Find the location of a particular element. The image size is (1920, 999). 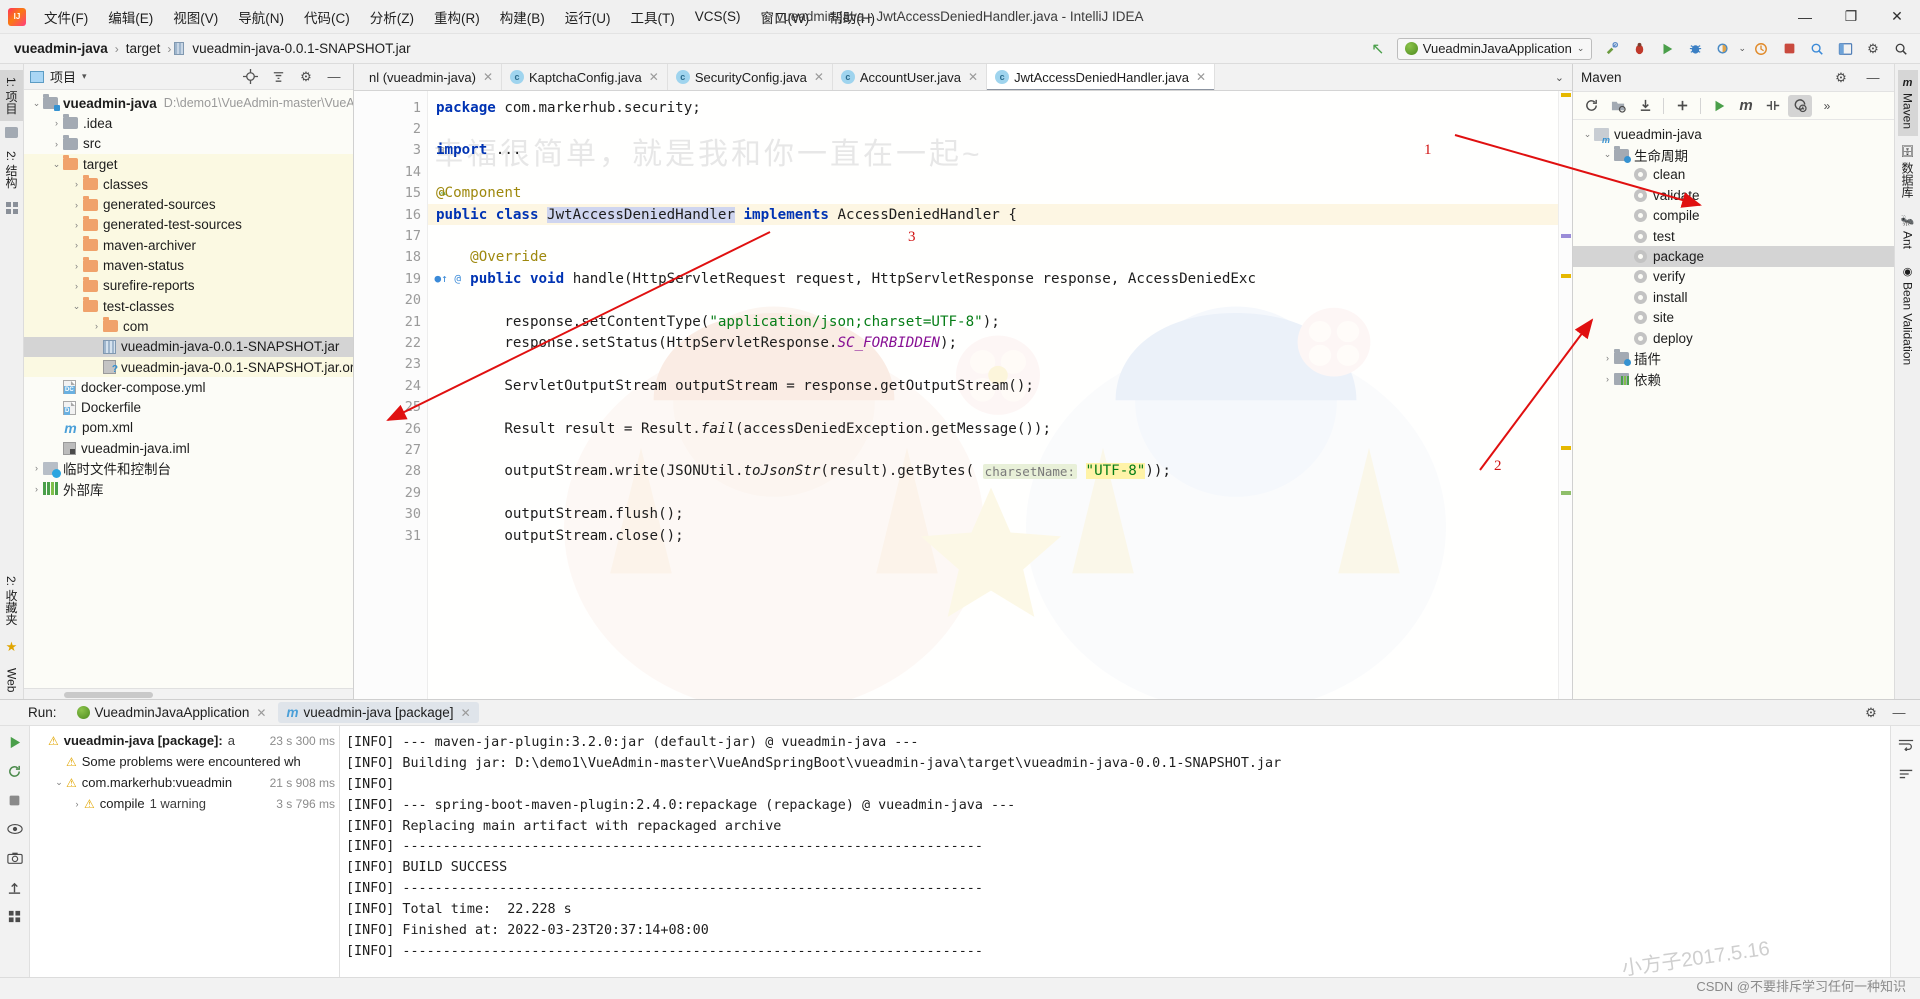

gutter-line-number: 1 is located at coordinates (390, 107).